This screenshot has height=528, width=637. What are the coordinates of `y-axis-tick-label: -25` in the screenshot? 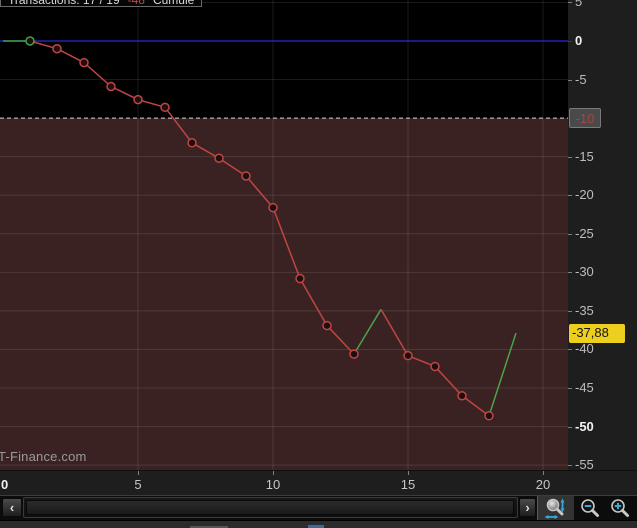 It's located at (584, 233).